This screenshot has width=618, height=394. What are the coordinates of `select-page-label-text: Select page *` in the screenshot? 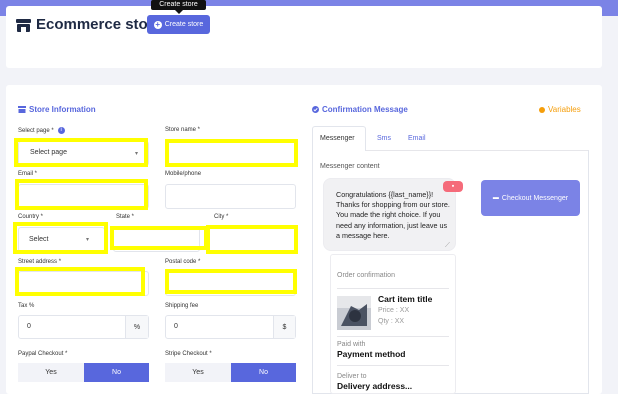 It's located at (36, 131).